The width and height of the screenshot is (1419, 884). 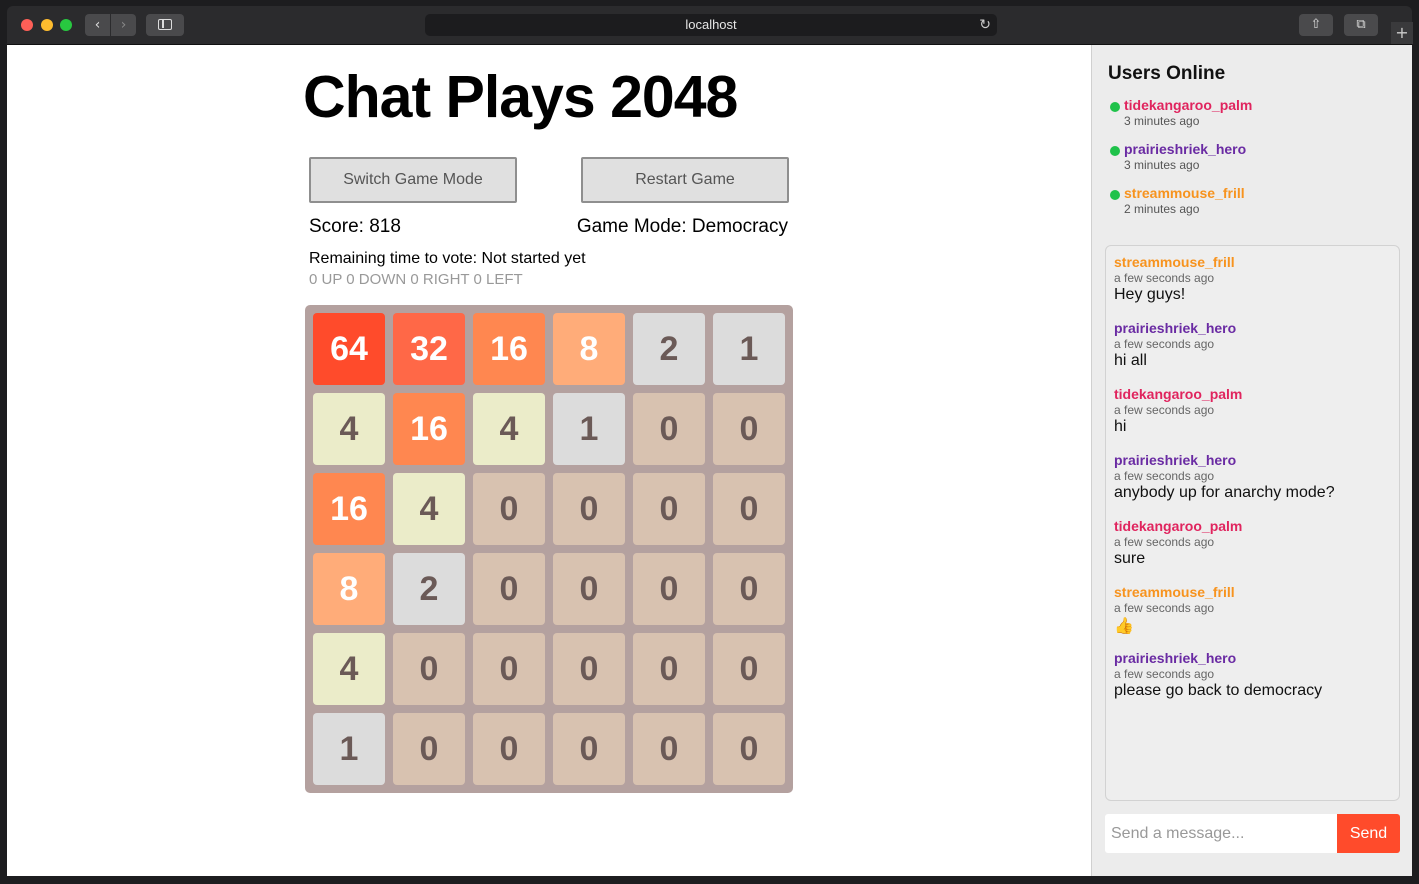 I want to click on share-button: ⇧, so click(x=1316, y=25).